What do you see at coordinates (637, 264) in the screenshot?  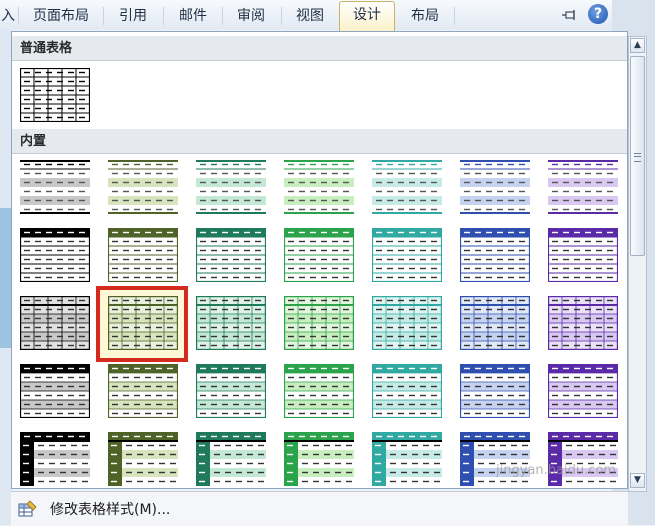 I see `gallery-scrollbar: ▲ ▼` at bounding box center [637, 264].